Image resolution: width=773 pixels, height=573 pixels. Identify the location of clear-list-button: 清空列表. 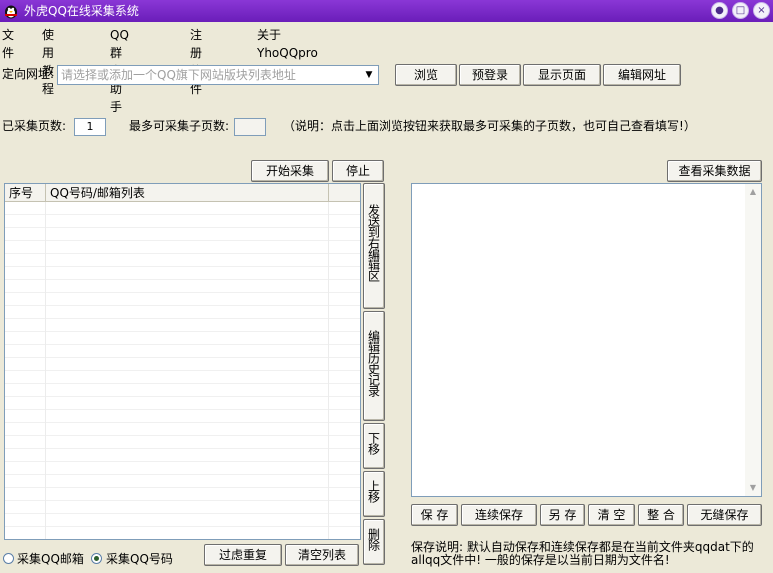
(322, 555).